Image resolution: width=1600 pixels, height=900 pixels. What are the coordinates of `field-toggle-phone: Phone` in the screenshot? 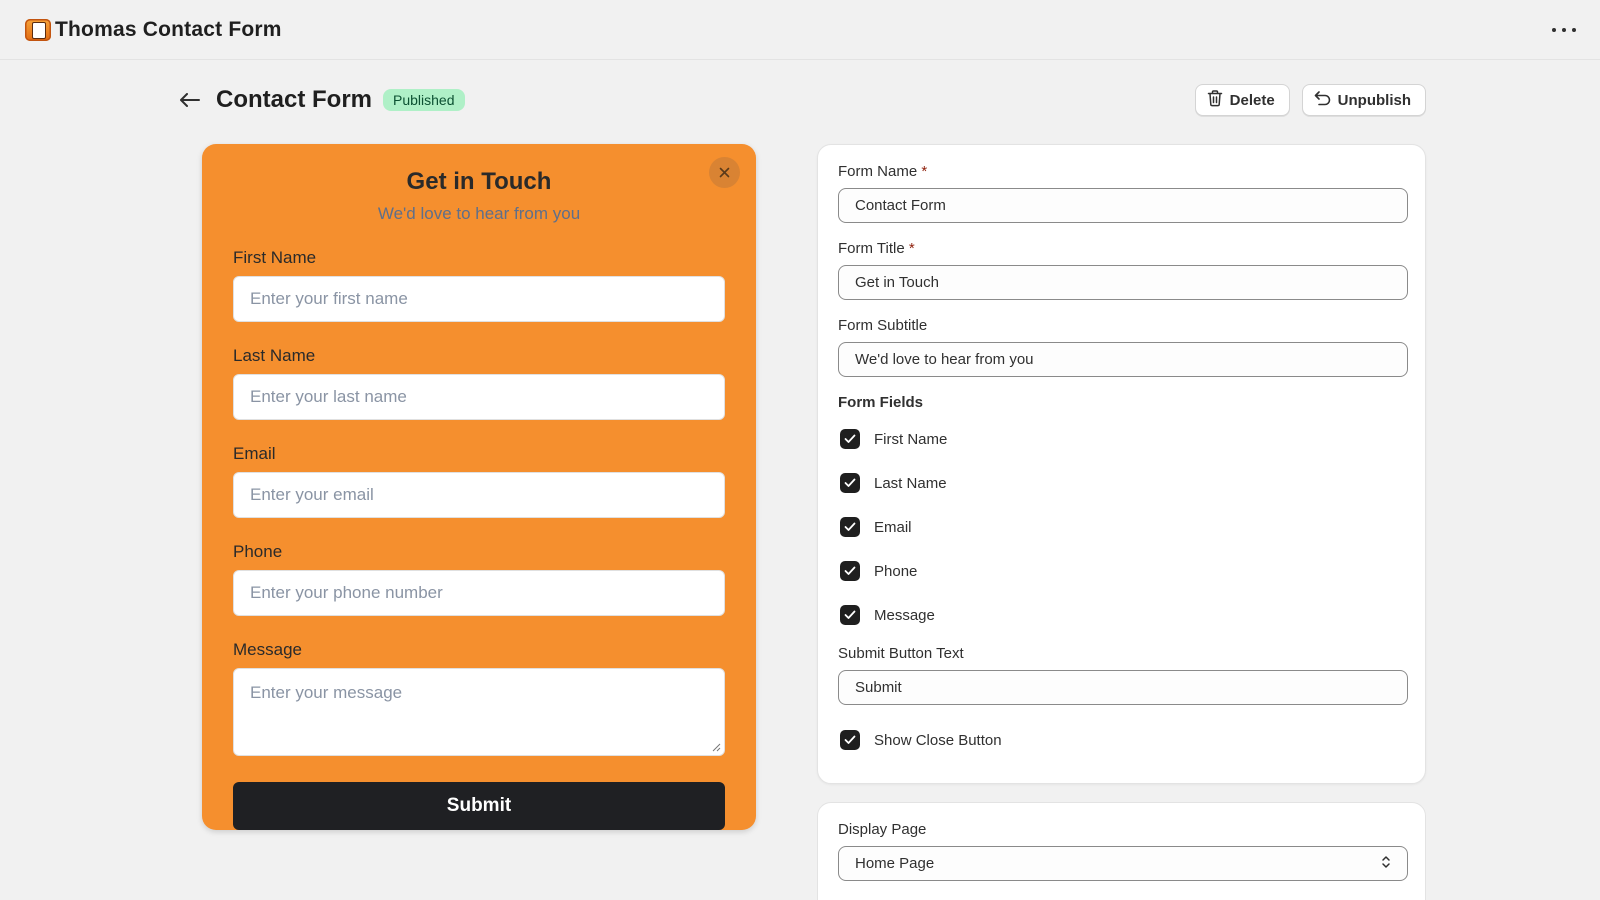 It's located at (1121, 571).